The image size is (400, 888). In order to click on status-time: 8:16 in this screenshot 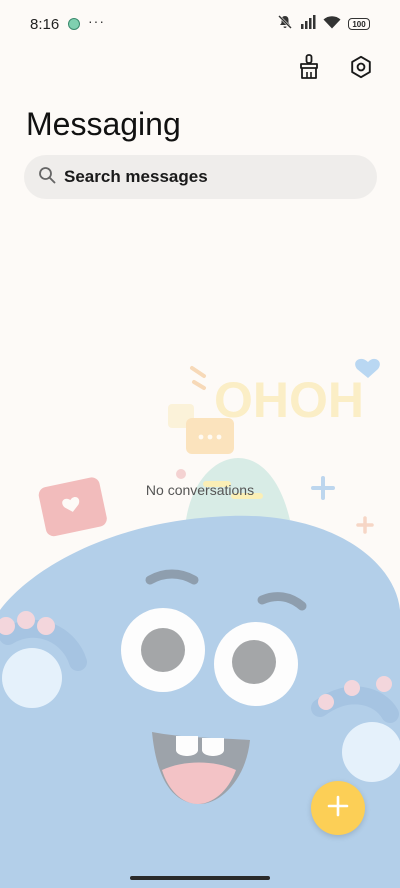, I will do `click(45, 24)`.